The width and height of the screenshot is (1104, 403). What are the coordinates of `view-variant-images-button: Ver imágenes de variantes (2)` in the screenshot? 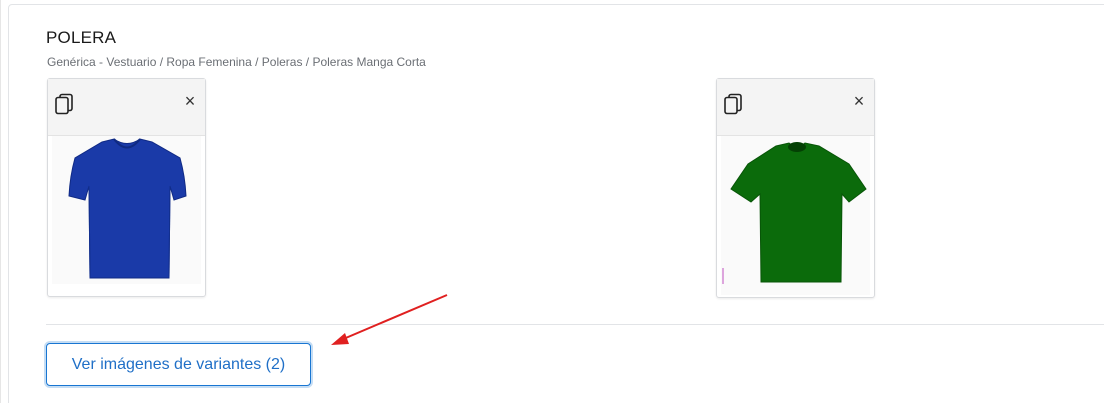 It's located at (178, 364).